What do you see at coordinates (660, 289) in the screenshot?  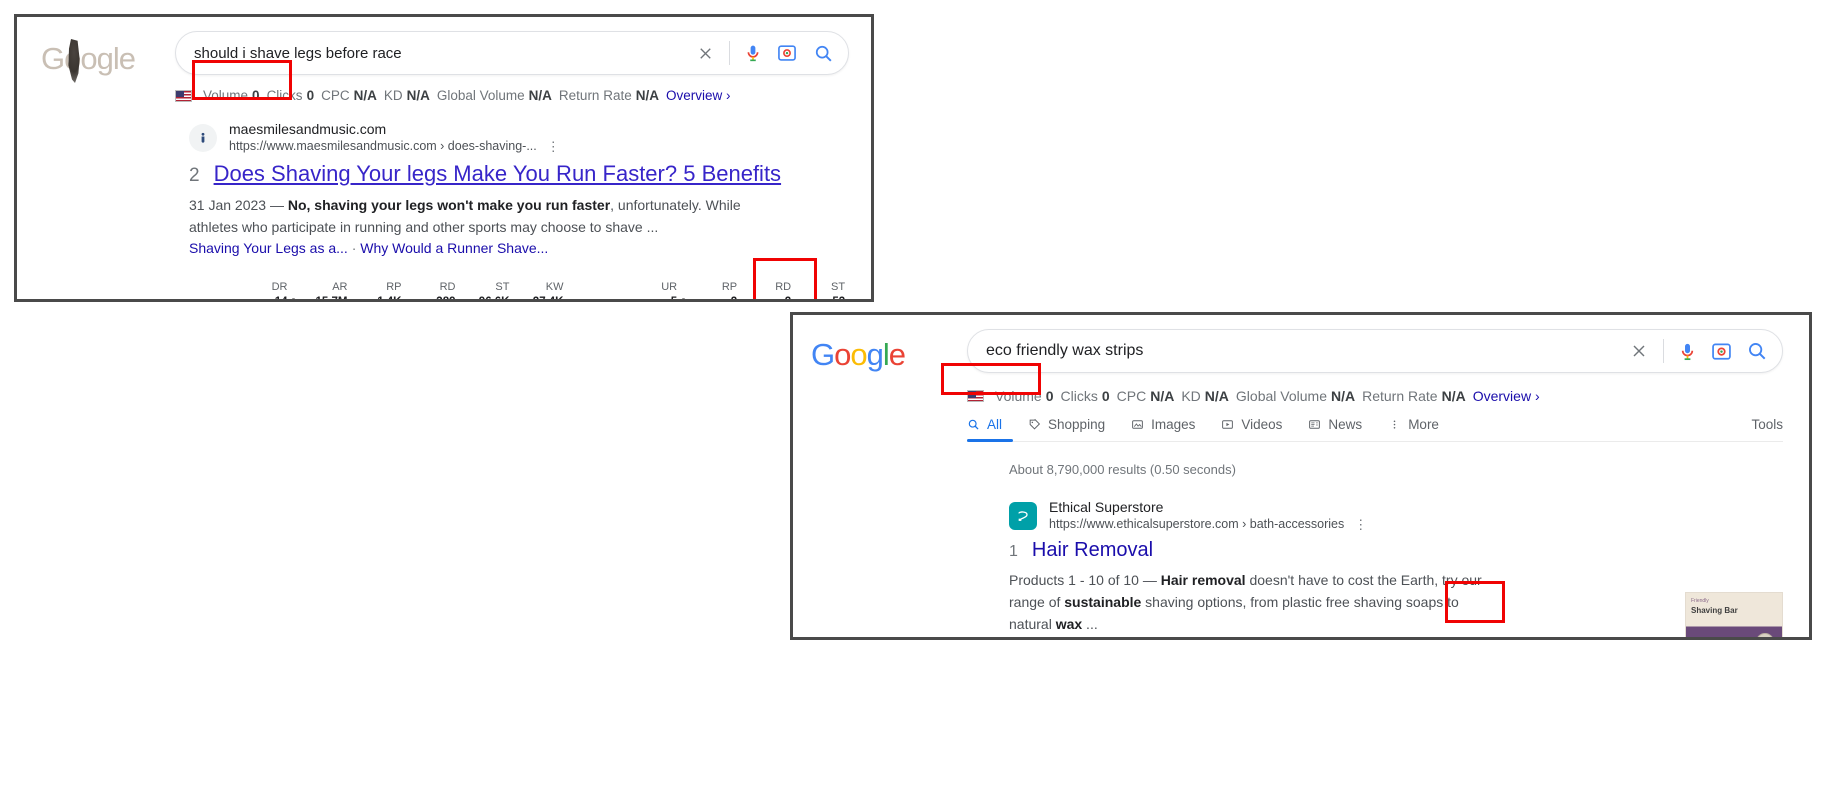 I see `seo-cell-page-ur: UR 5` at bounding box center [660, 289].